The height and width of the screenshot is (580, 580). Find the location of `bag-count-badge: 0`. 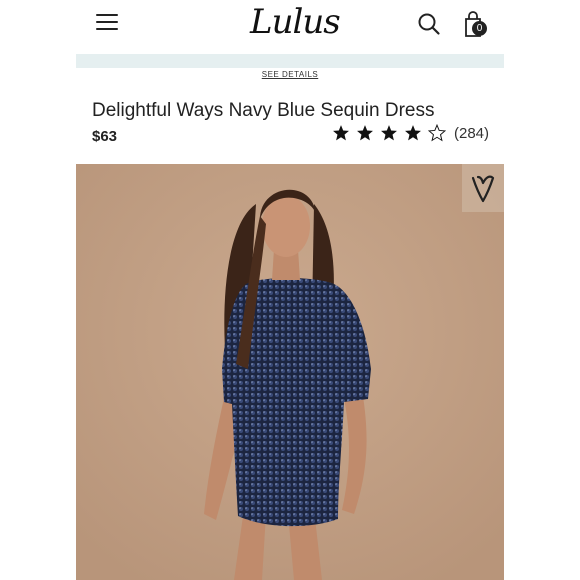

bag-count-badge: 0 is located at coordinates (479, 28).